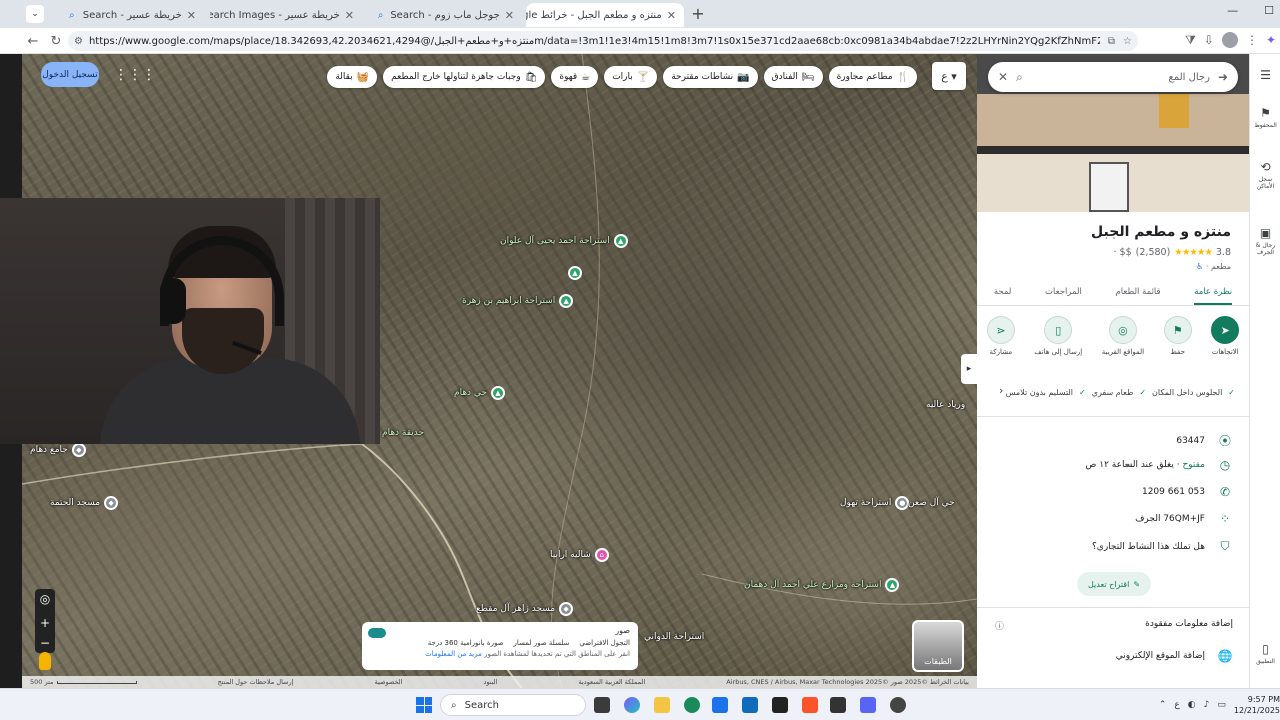  What do you see at coordinates (602, 705) in the screenshot?
I see `task-view-icon` at bounding box center [602, 705].